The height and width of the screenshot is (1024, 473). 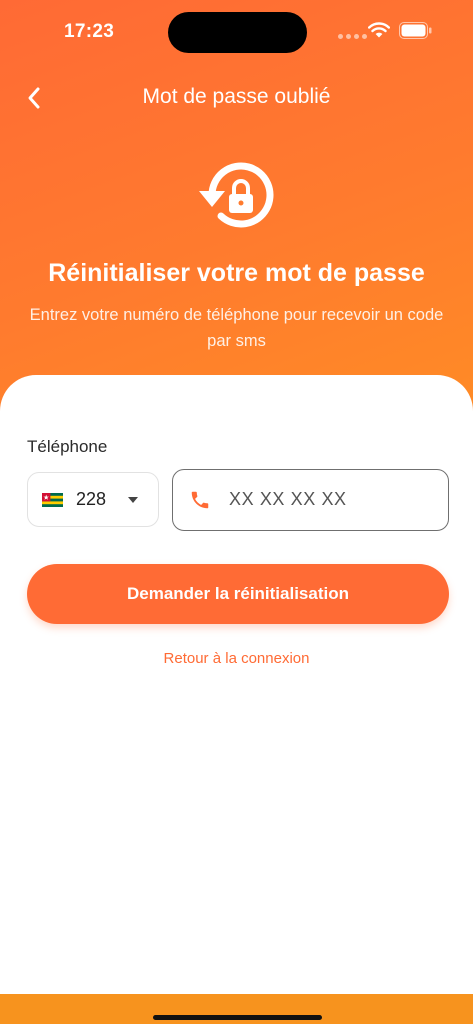 I want to click on lock-reset-icon, so click(x=236, y=195).